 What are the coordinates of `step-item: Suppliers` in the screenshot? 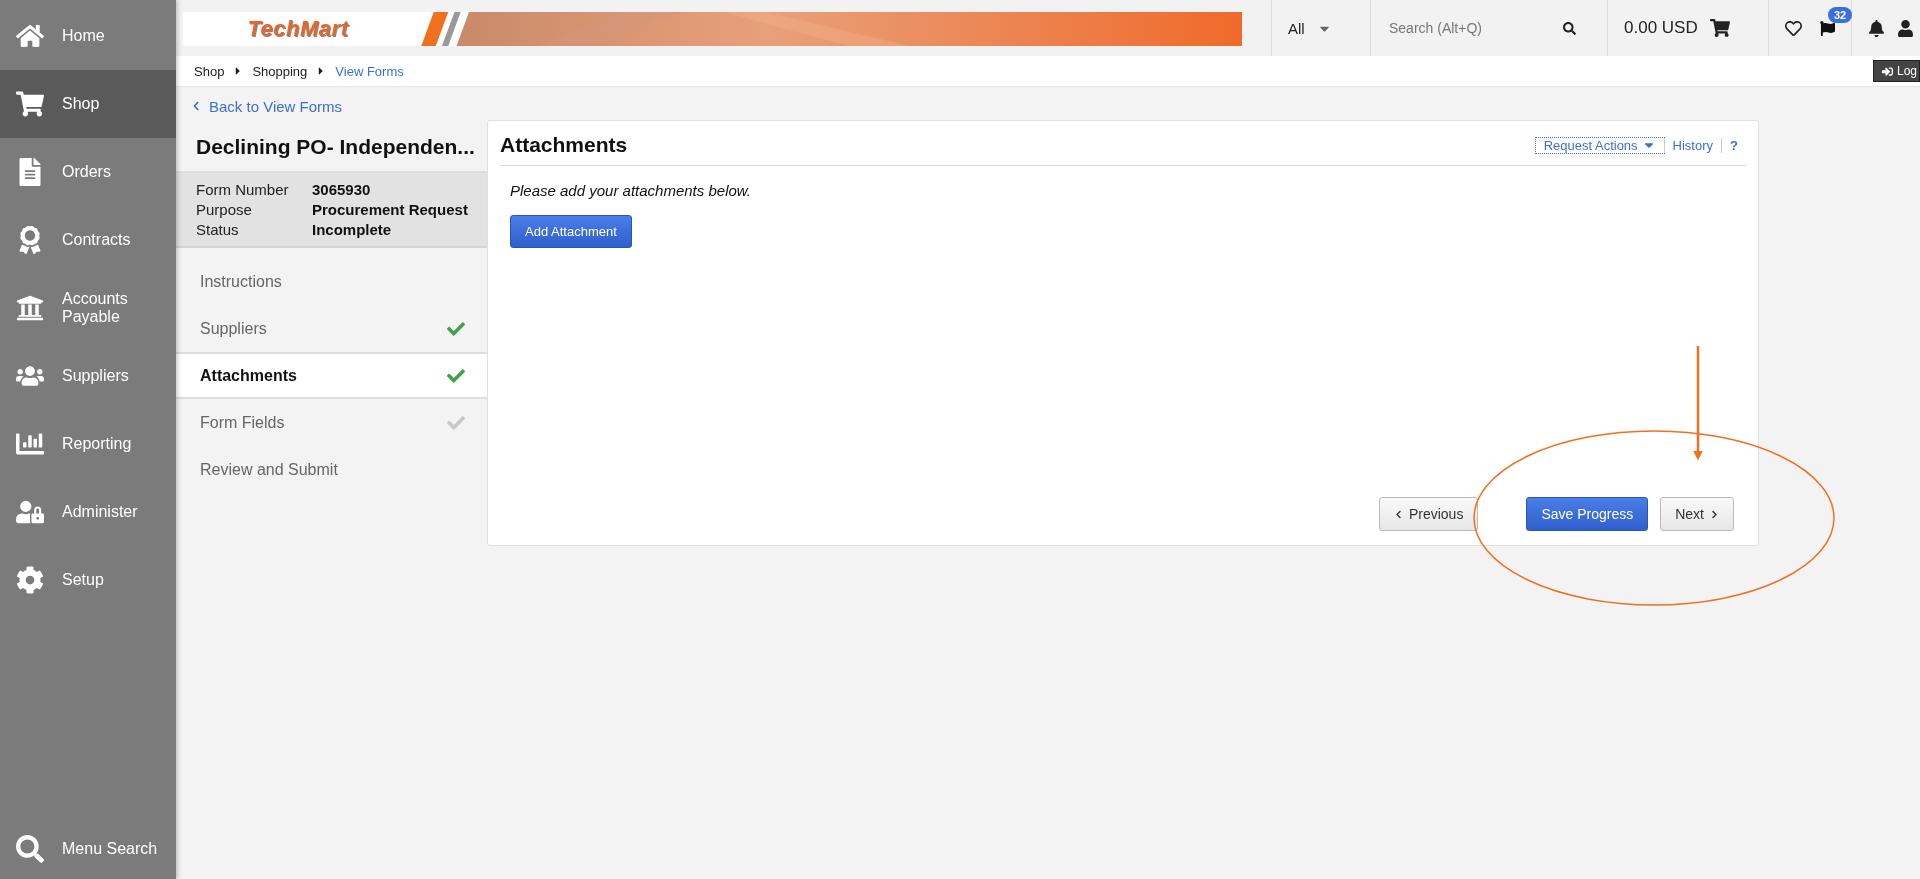 It's located at (331, 328).